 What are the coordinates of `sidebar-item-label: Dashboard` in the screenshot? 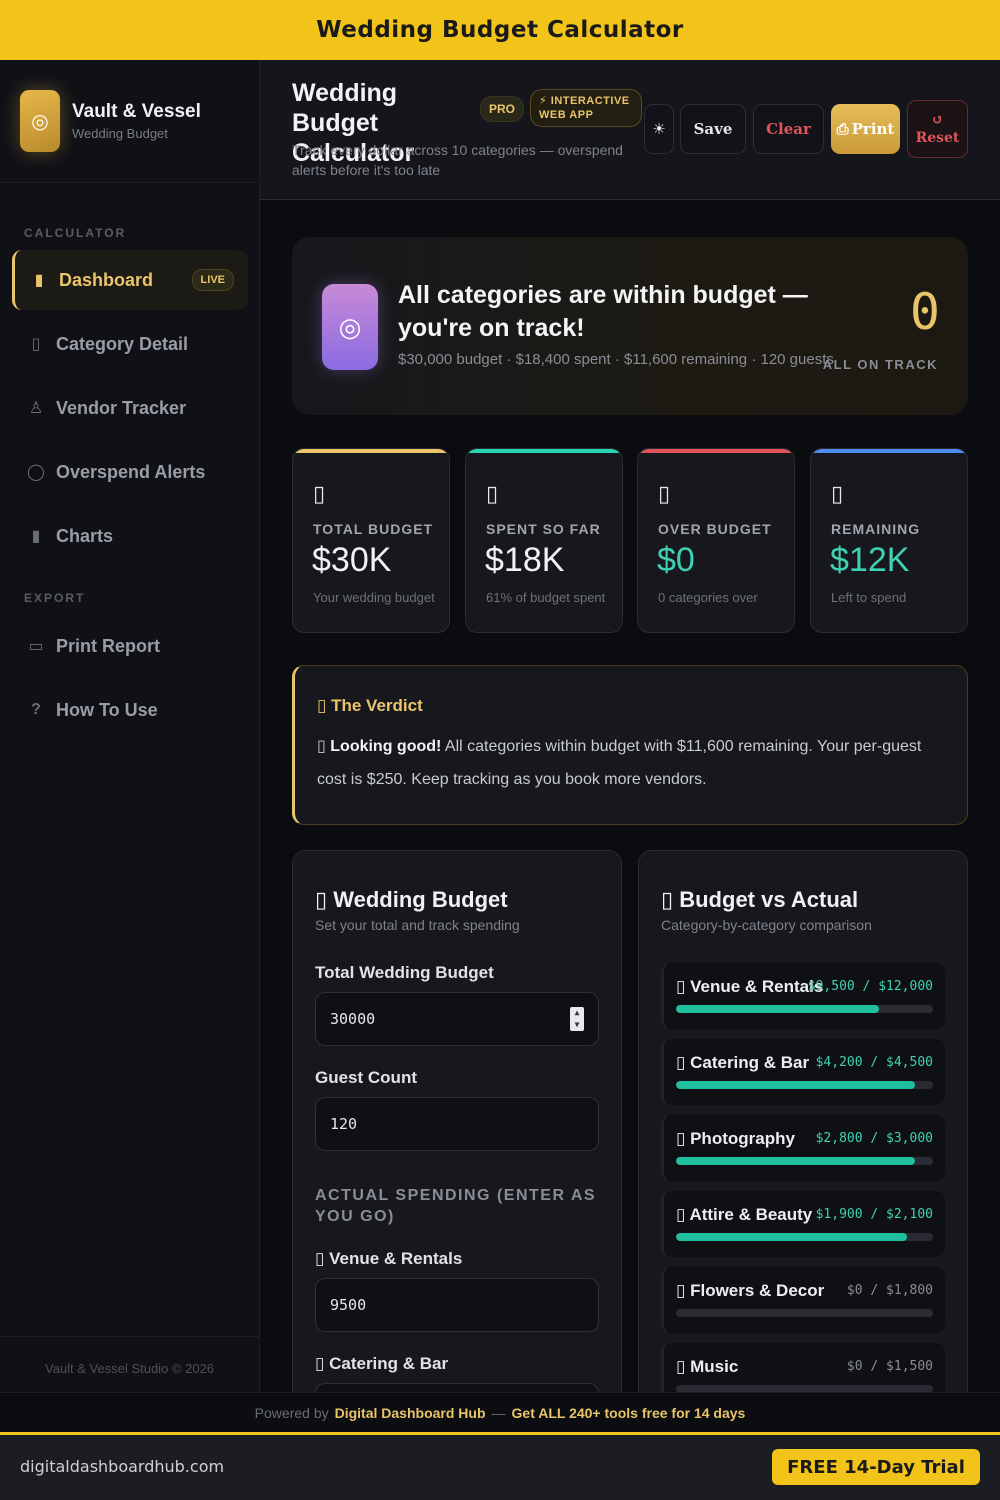 It's located at (106, 279).